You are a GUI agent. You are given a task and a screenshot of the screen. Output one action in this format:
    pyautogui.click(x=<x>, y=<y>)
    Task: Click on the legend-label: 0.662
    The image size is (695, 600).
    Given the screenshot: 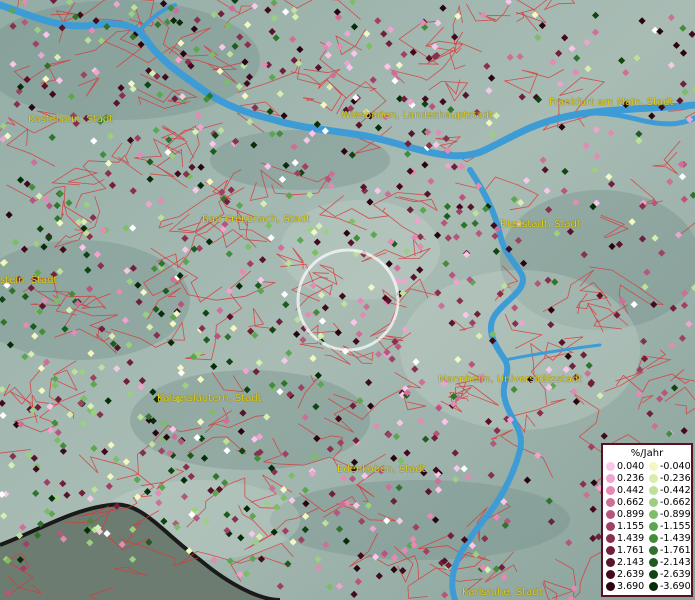 What is the action you would take?
    pyautogui.click(x=631, y=502)
    